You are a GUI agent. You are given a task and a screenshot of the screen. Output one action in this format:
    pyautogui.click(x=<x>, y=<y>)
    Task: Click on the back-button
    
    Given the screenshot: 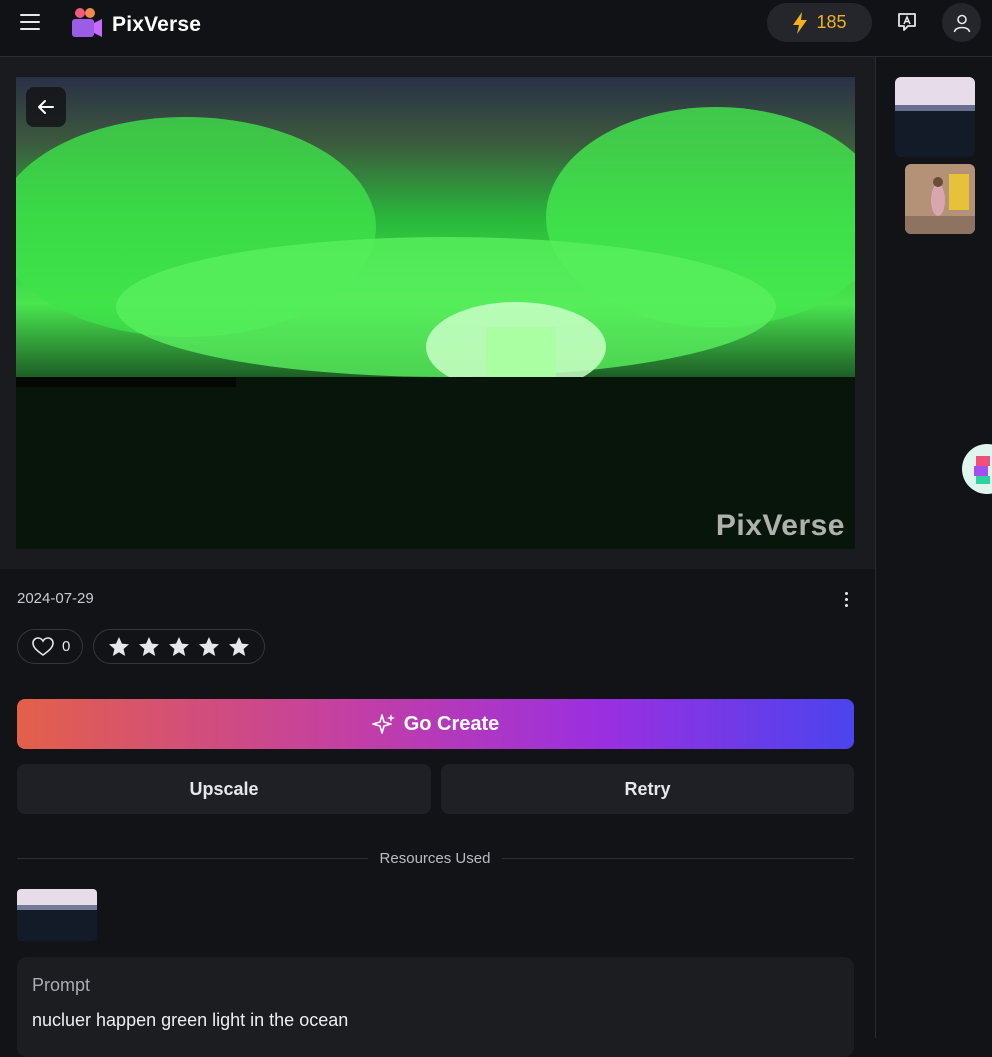 What is the action you would take?
    pyautogui.click(x=46, y=107)
    